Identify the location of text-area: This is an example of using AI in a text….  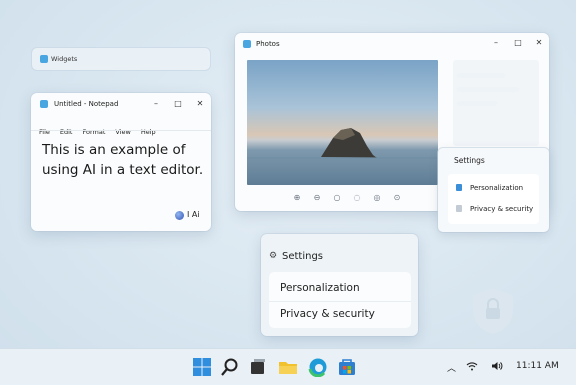
(124, 160).